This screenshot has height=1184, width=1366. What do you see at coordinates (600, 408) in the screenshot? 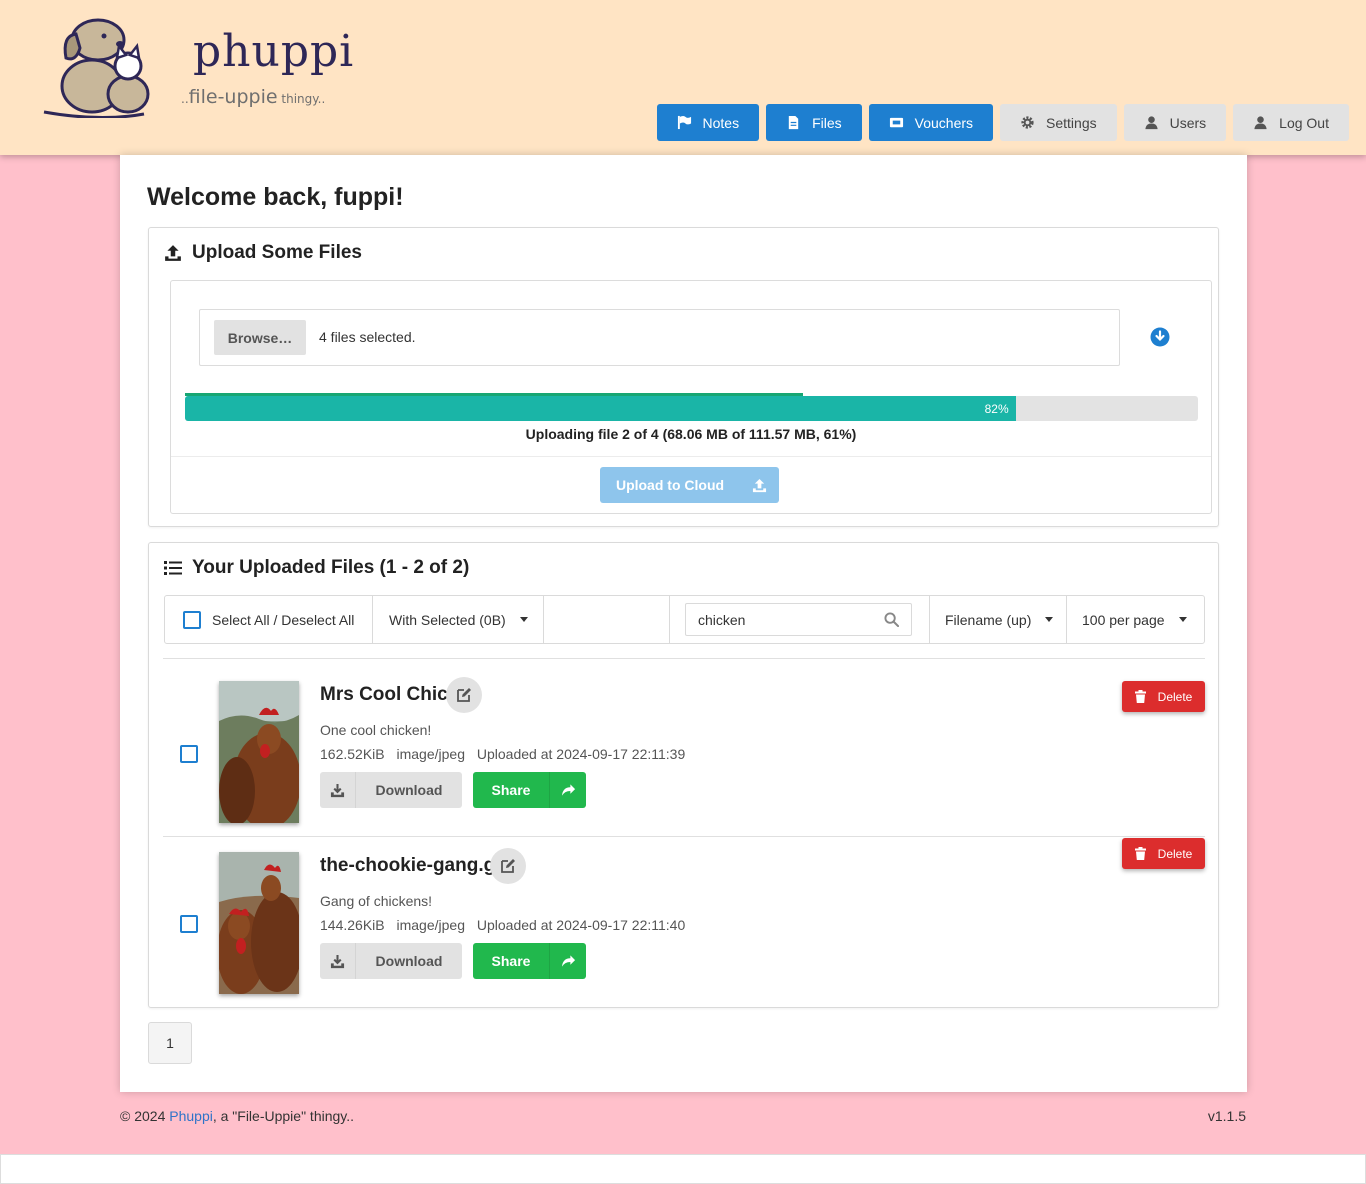
I see `file-progress-fill: 82%` at bounding box center [600, 408].